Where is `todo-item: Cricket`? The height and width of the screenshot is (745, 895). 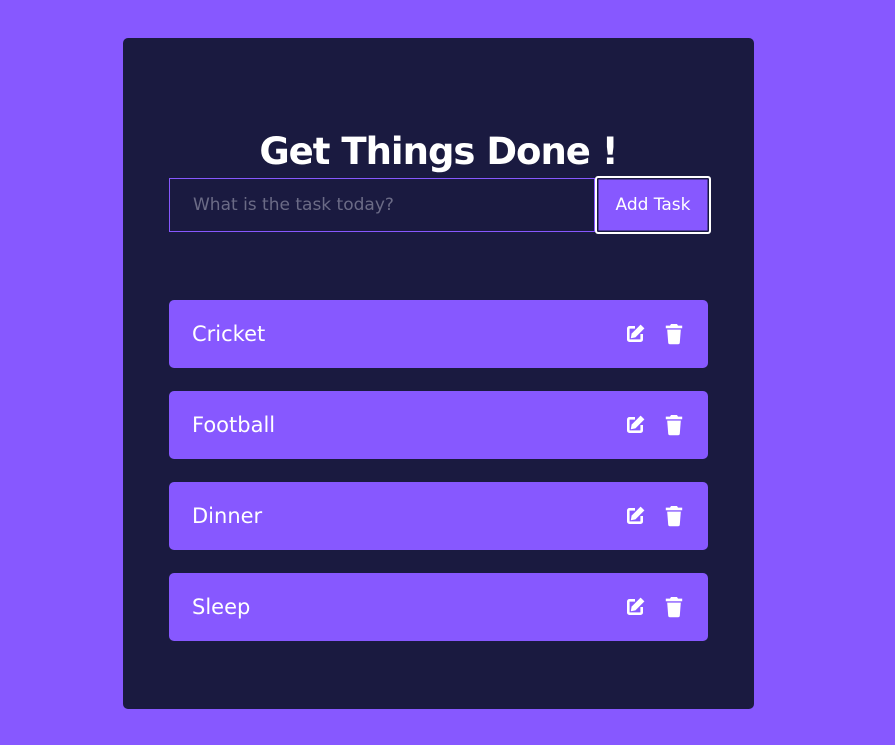
todo-item: Cricket is located at coordinates (438, 334).